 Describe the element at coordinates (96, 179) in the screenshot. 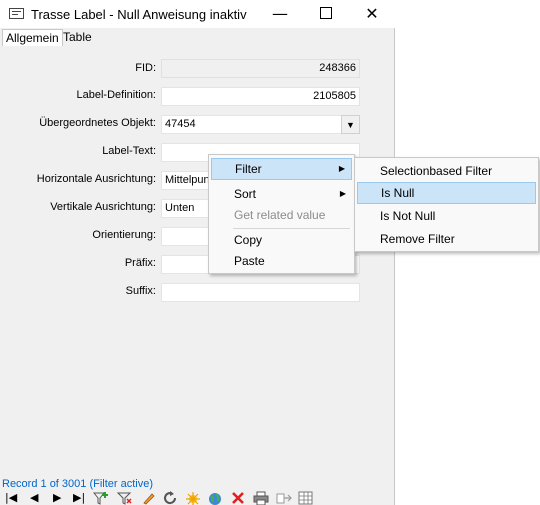

I see `horizontal-alignment-label: Horizontale Ausrichtung:` at that location.